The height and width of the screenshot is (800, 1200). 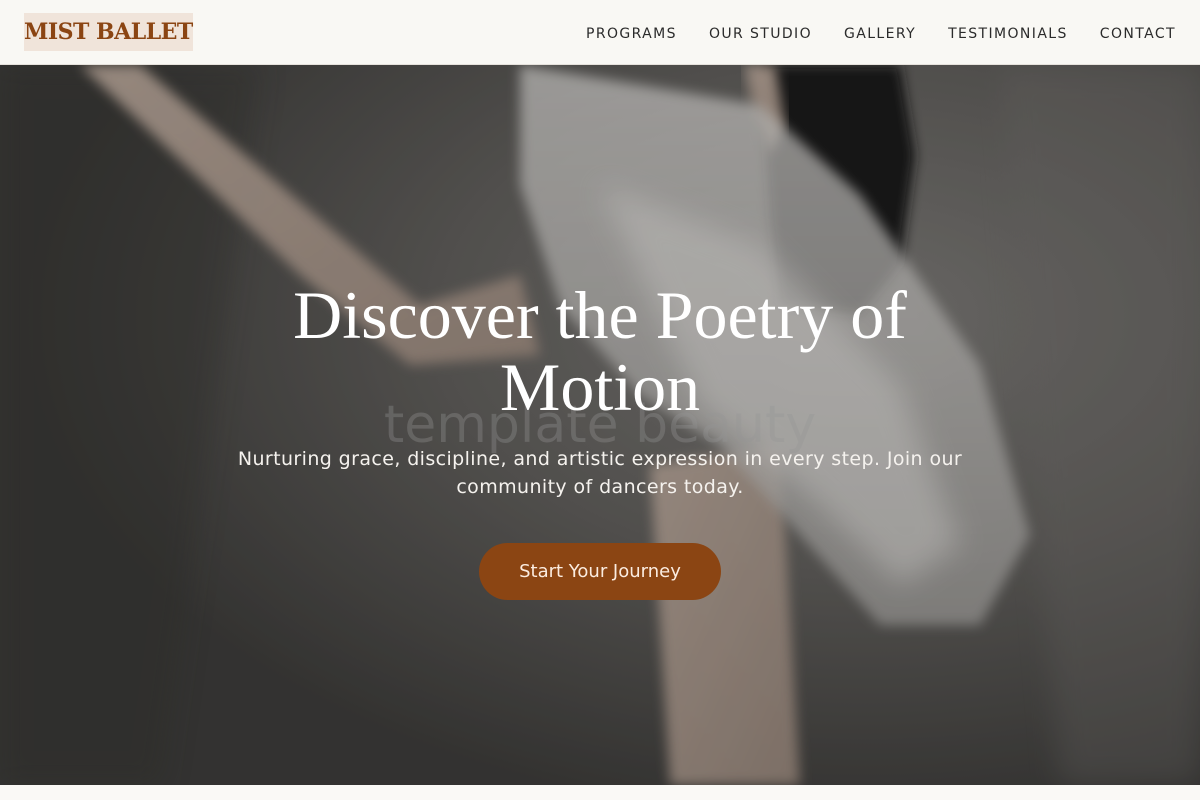 I want to click on nav-link-our-studio: OUR STUDIO, so click(x=760, y=34).